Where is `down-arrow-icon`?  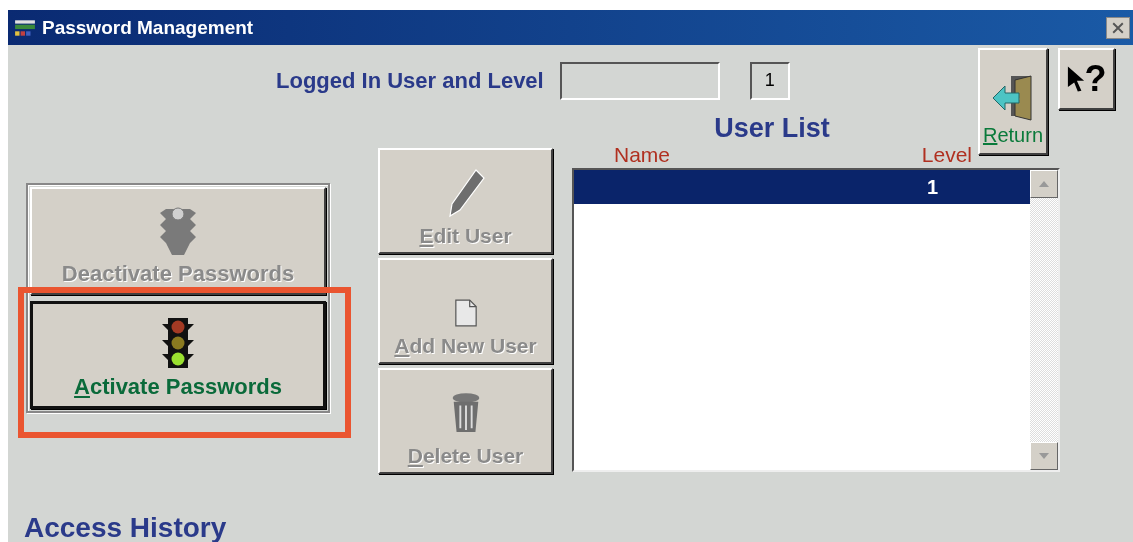 down-arrow-icon is located at coordinates (1044, 456).